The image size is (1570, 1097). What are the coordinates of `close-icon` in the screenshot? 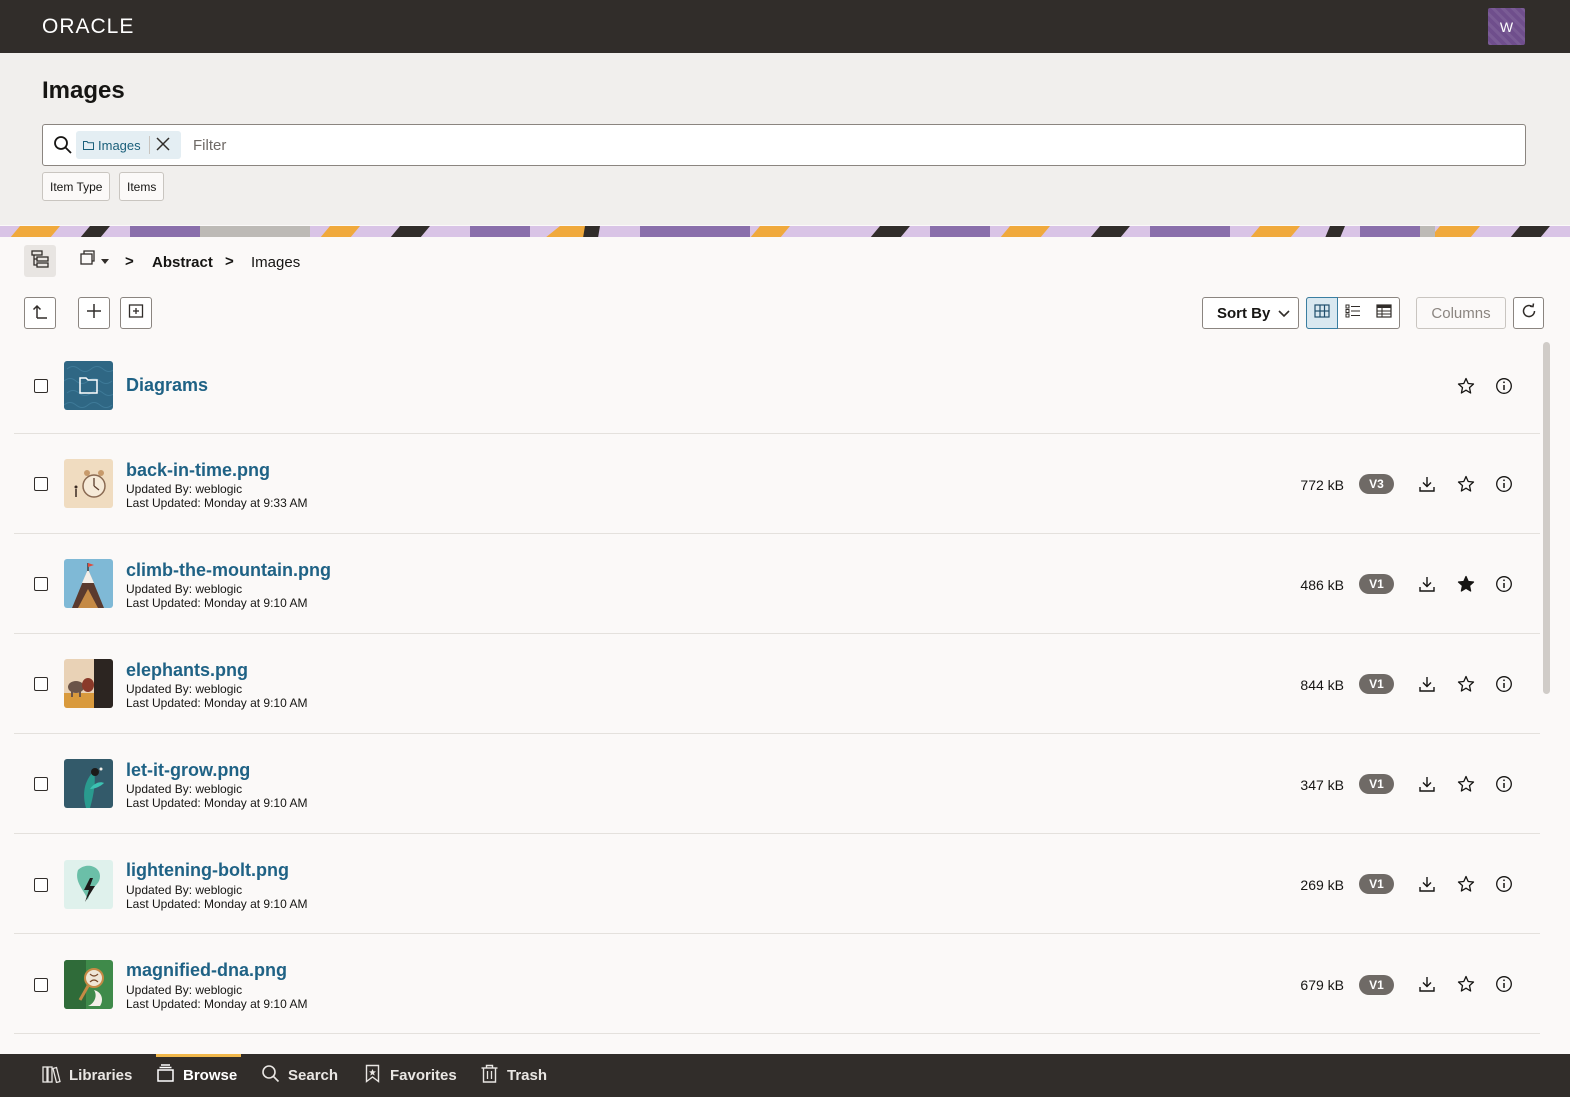 It's located at (163, 145).